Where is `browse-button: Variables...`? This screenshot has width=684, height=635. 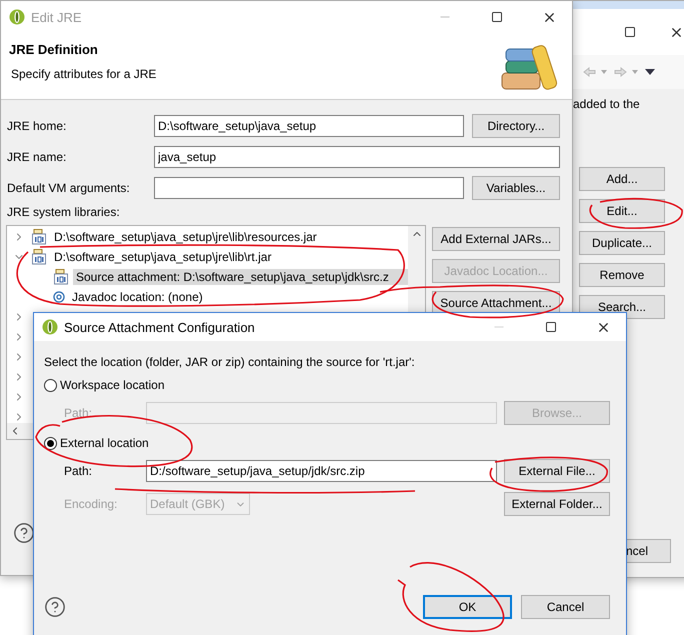 browse-button: Variables... is located at coordinates (516, 188).